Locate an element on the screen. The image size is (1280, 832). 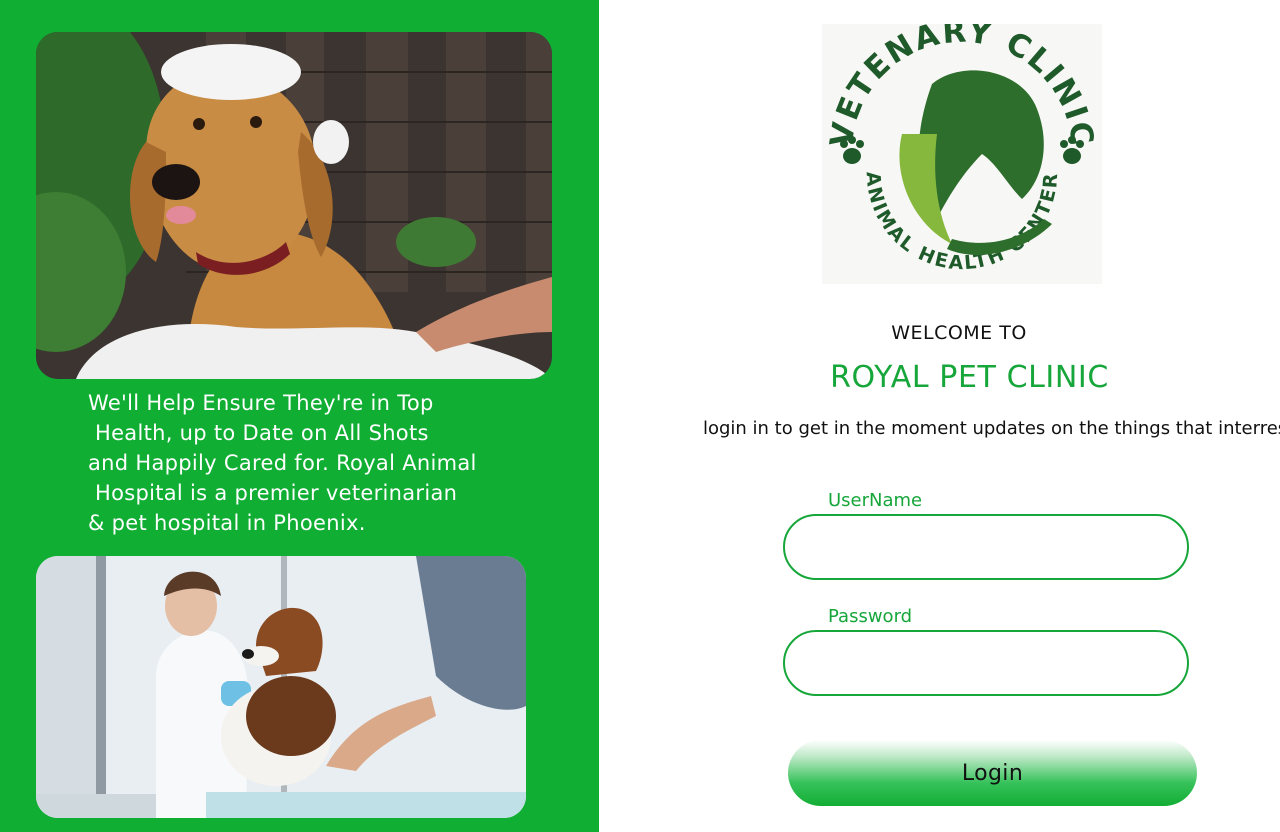
username-label: UserName is located at coordinates (875, 500).